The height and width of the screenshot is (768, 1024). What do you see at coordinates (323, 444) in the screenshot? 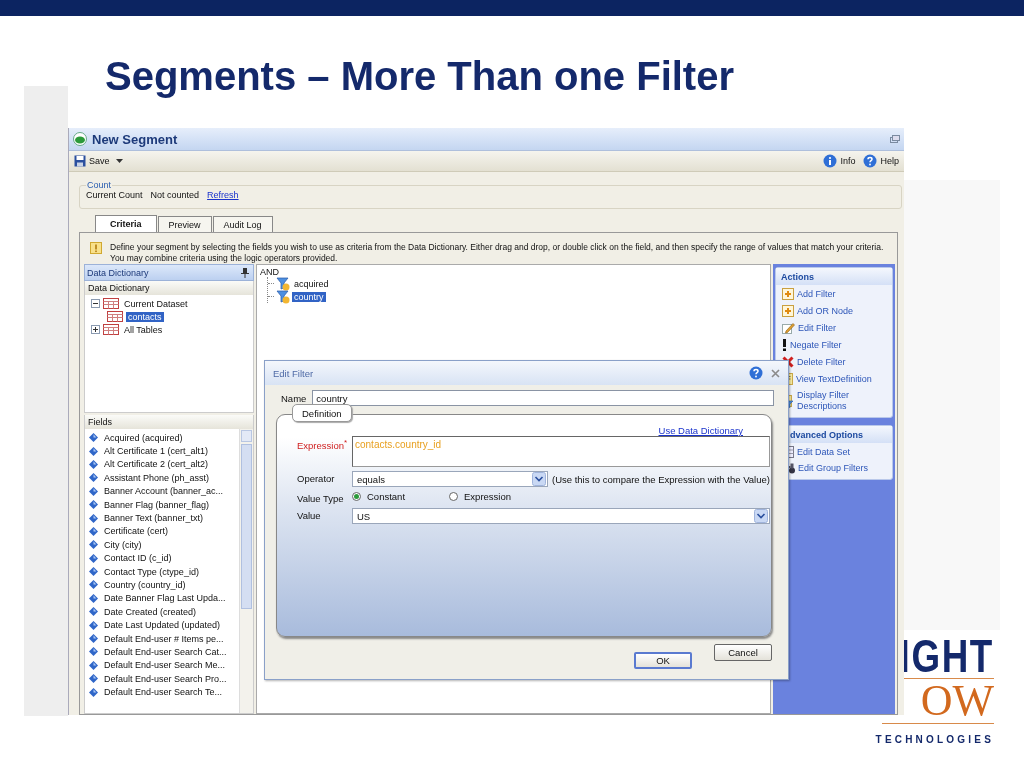
I see `field-label: Expression$^{*}$` at bounding box center [323, 444].